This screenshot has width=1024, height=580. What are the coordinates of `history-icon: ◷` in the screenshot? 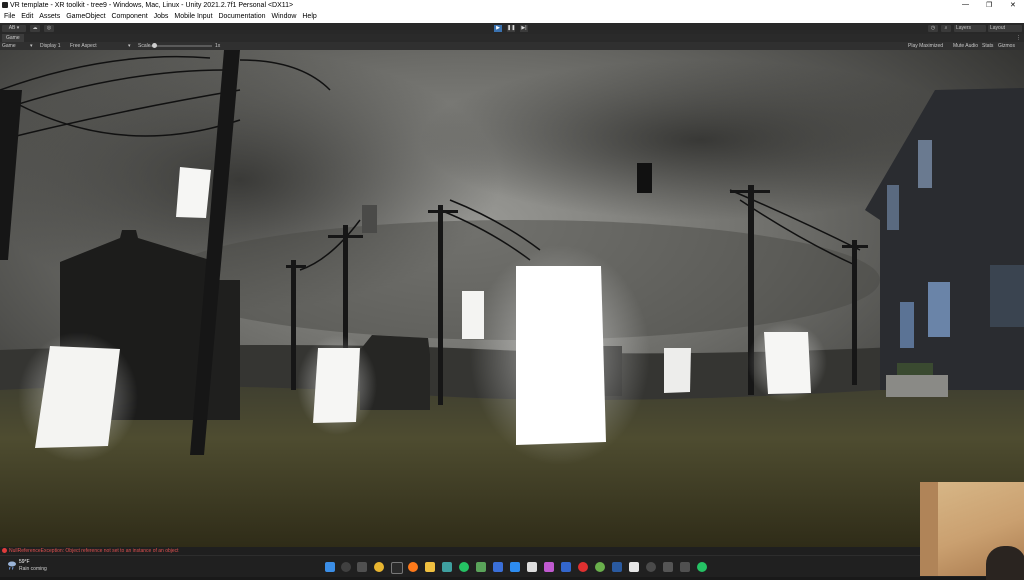 It's located at (933, 28).